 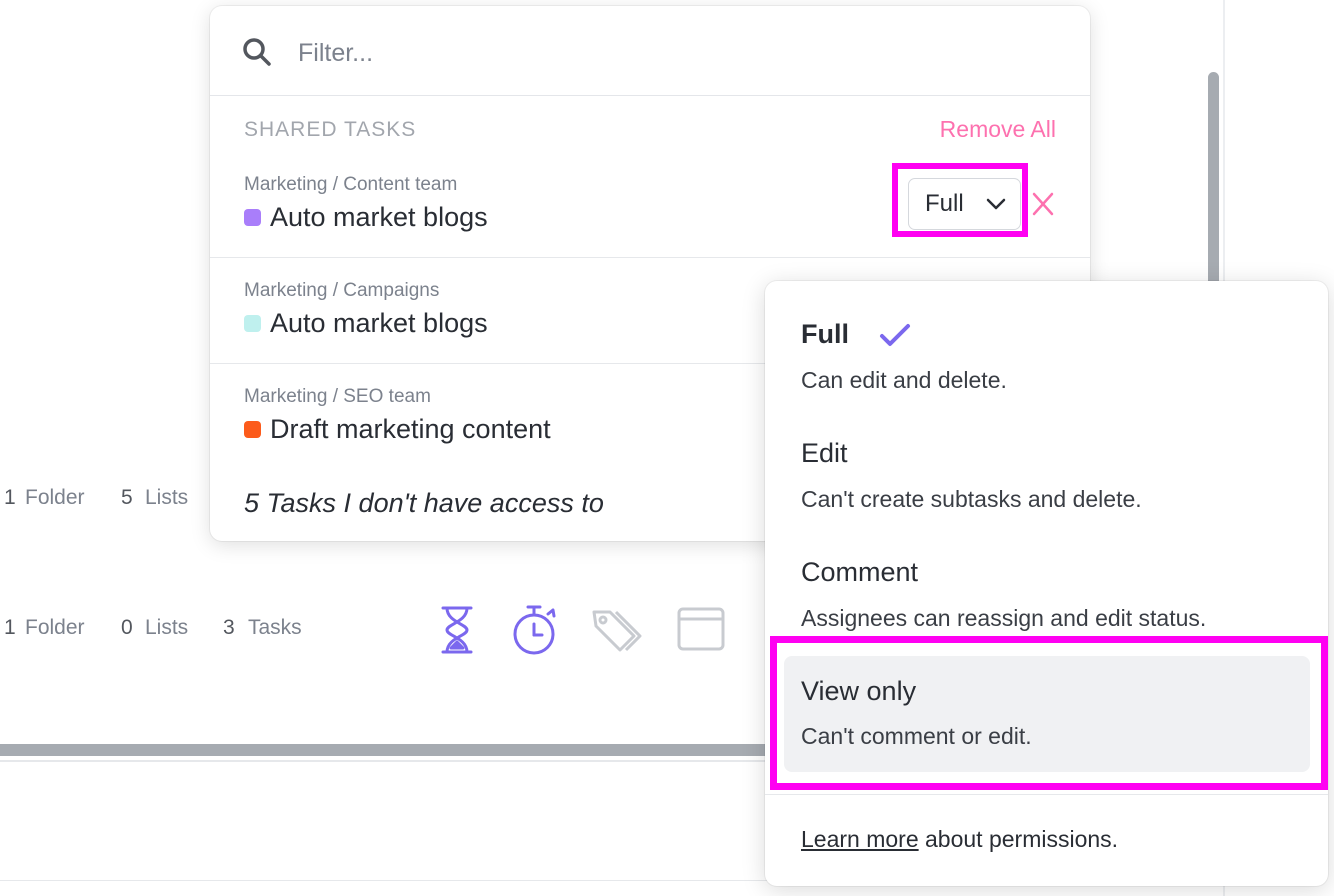 What do you see at coordinates (971, 499) in the screenshot?
I see `option-description: Can't create subtasks and delete.` at bounding box center [971, 499].